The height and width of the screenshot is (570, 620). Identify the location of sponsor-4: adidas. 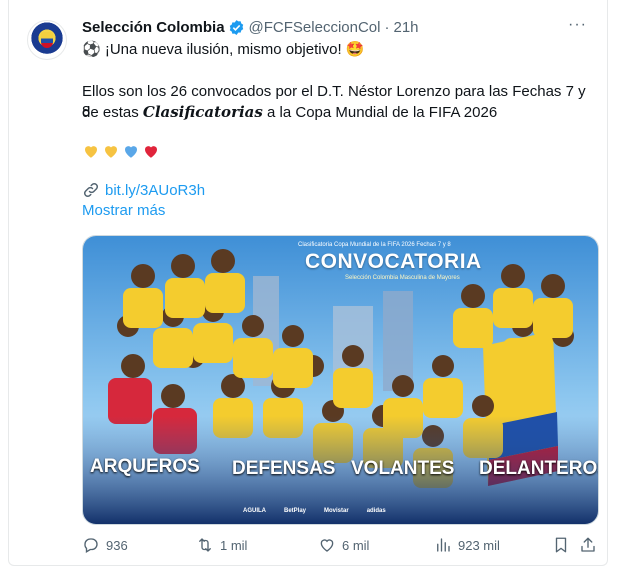
(376, 511).